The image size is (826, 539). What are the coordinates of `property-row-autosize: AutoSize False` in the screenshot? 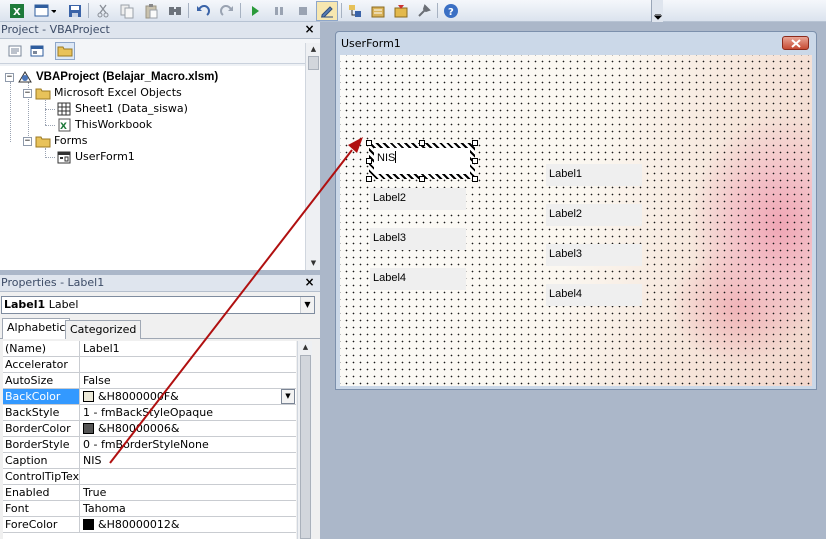 It's located at (149, 381).